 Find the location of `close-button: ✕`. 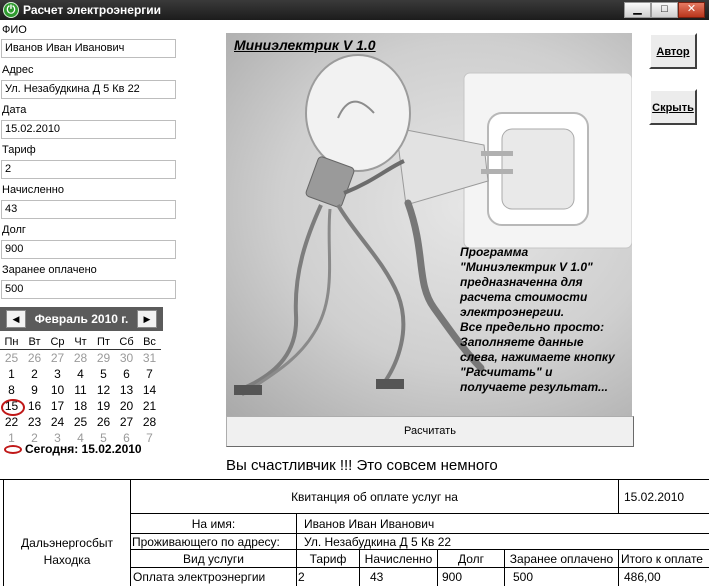

close-button: ✕ is located at coordinates (691, 10).